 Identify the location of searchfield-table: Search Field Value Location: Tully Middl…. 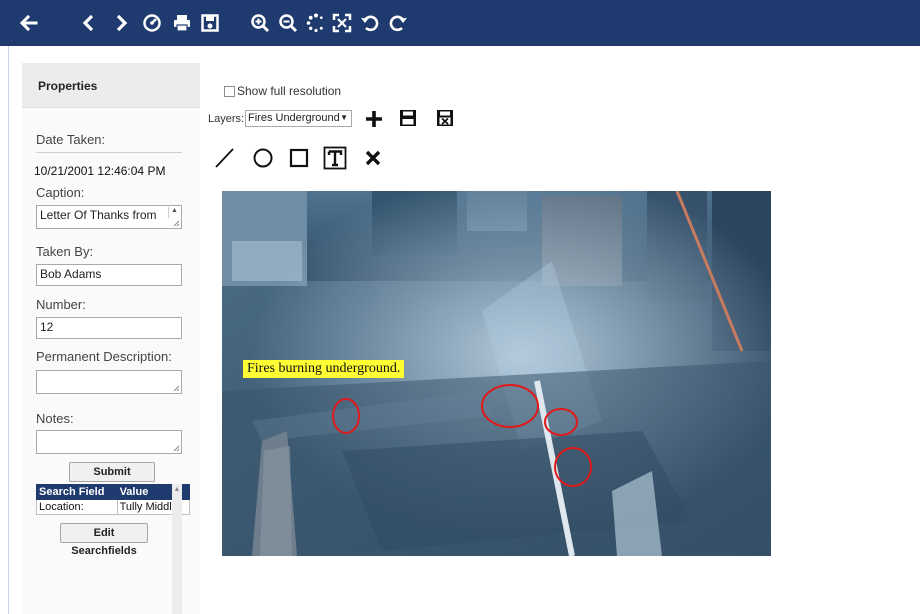
(113, 499).